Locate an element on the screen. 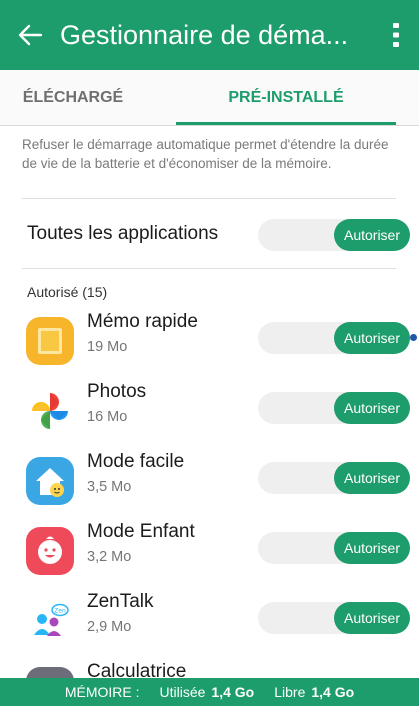 The height and width of the screenshot is (706, 419). list-item-photos: Photos 16 Mo Autoriser is located at coordinates (209, 410).